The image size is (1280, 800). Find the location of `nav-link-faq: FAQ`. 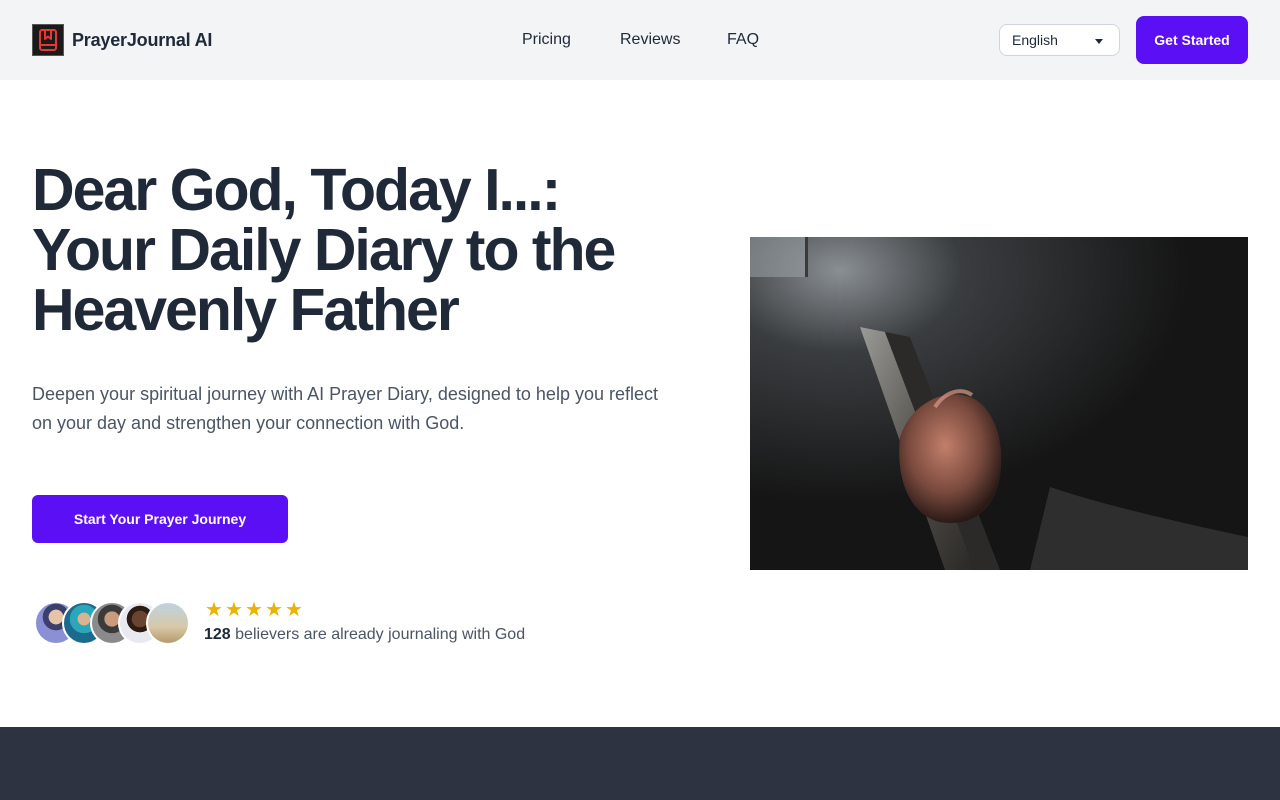

nav-link-faq: FAQ is located at coordinates (743, 40).